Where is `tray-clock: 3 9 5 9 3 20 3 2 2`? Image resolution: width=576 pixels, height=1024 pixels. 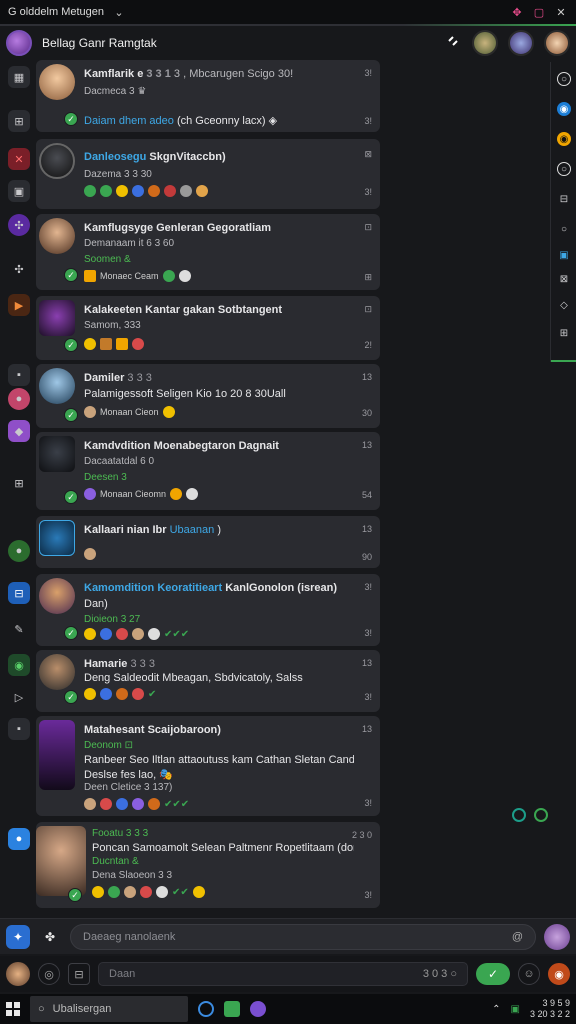
tray-clock: 3 9 5 9 3 20 3 2 2 is located at coordinates (550, 1009).